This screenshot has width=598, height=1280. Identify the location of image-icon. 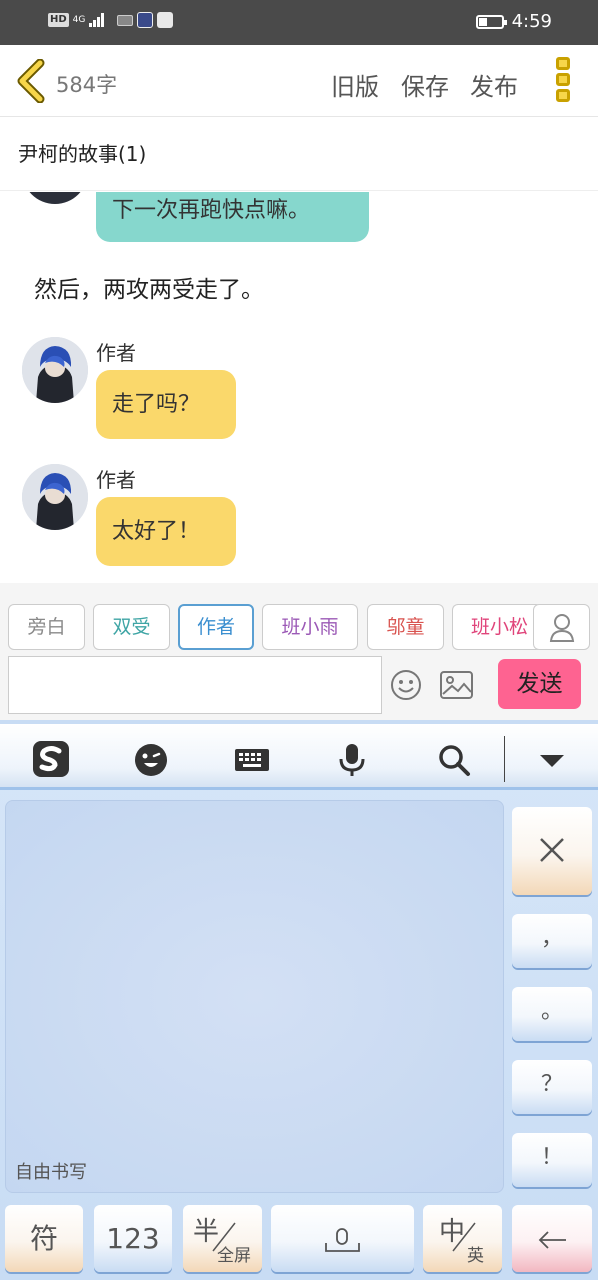
(456, 685).